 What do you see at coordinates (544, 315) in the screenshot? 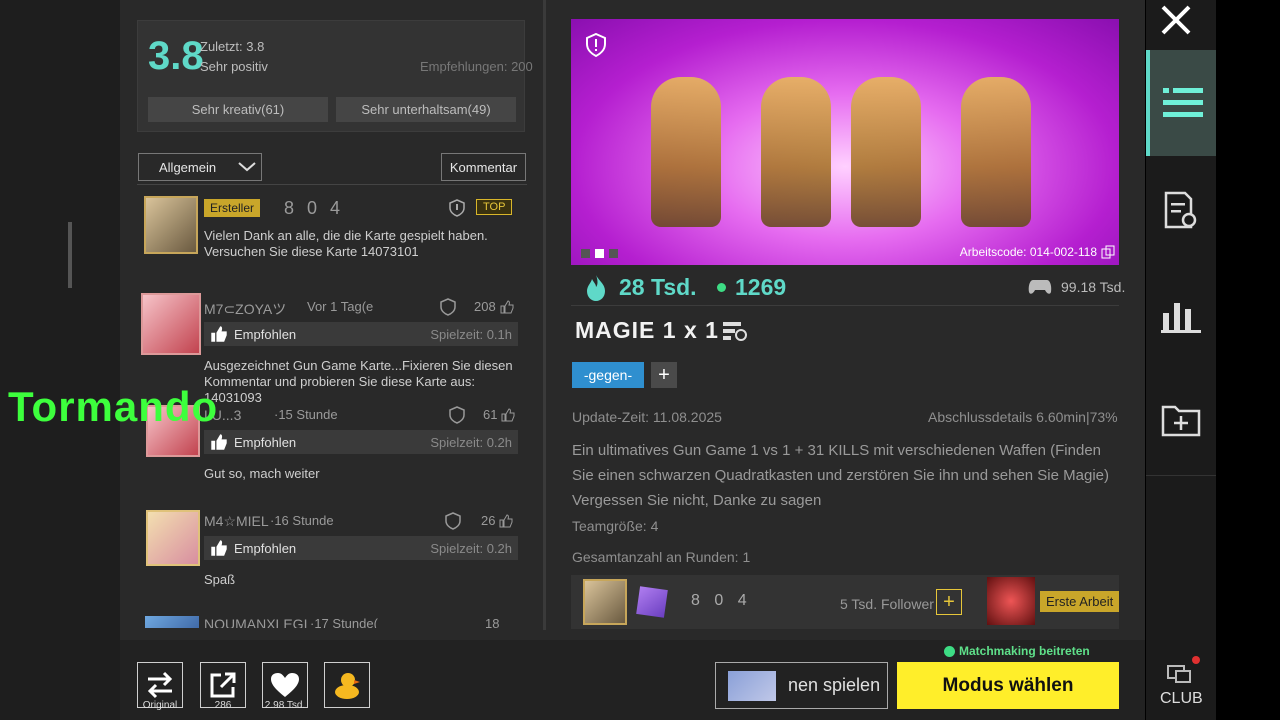
I see `panel-divider` at bounding box center [544, 315].